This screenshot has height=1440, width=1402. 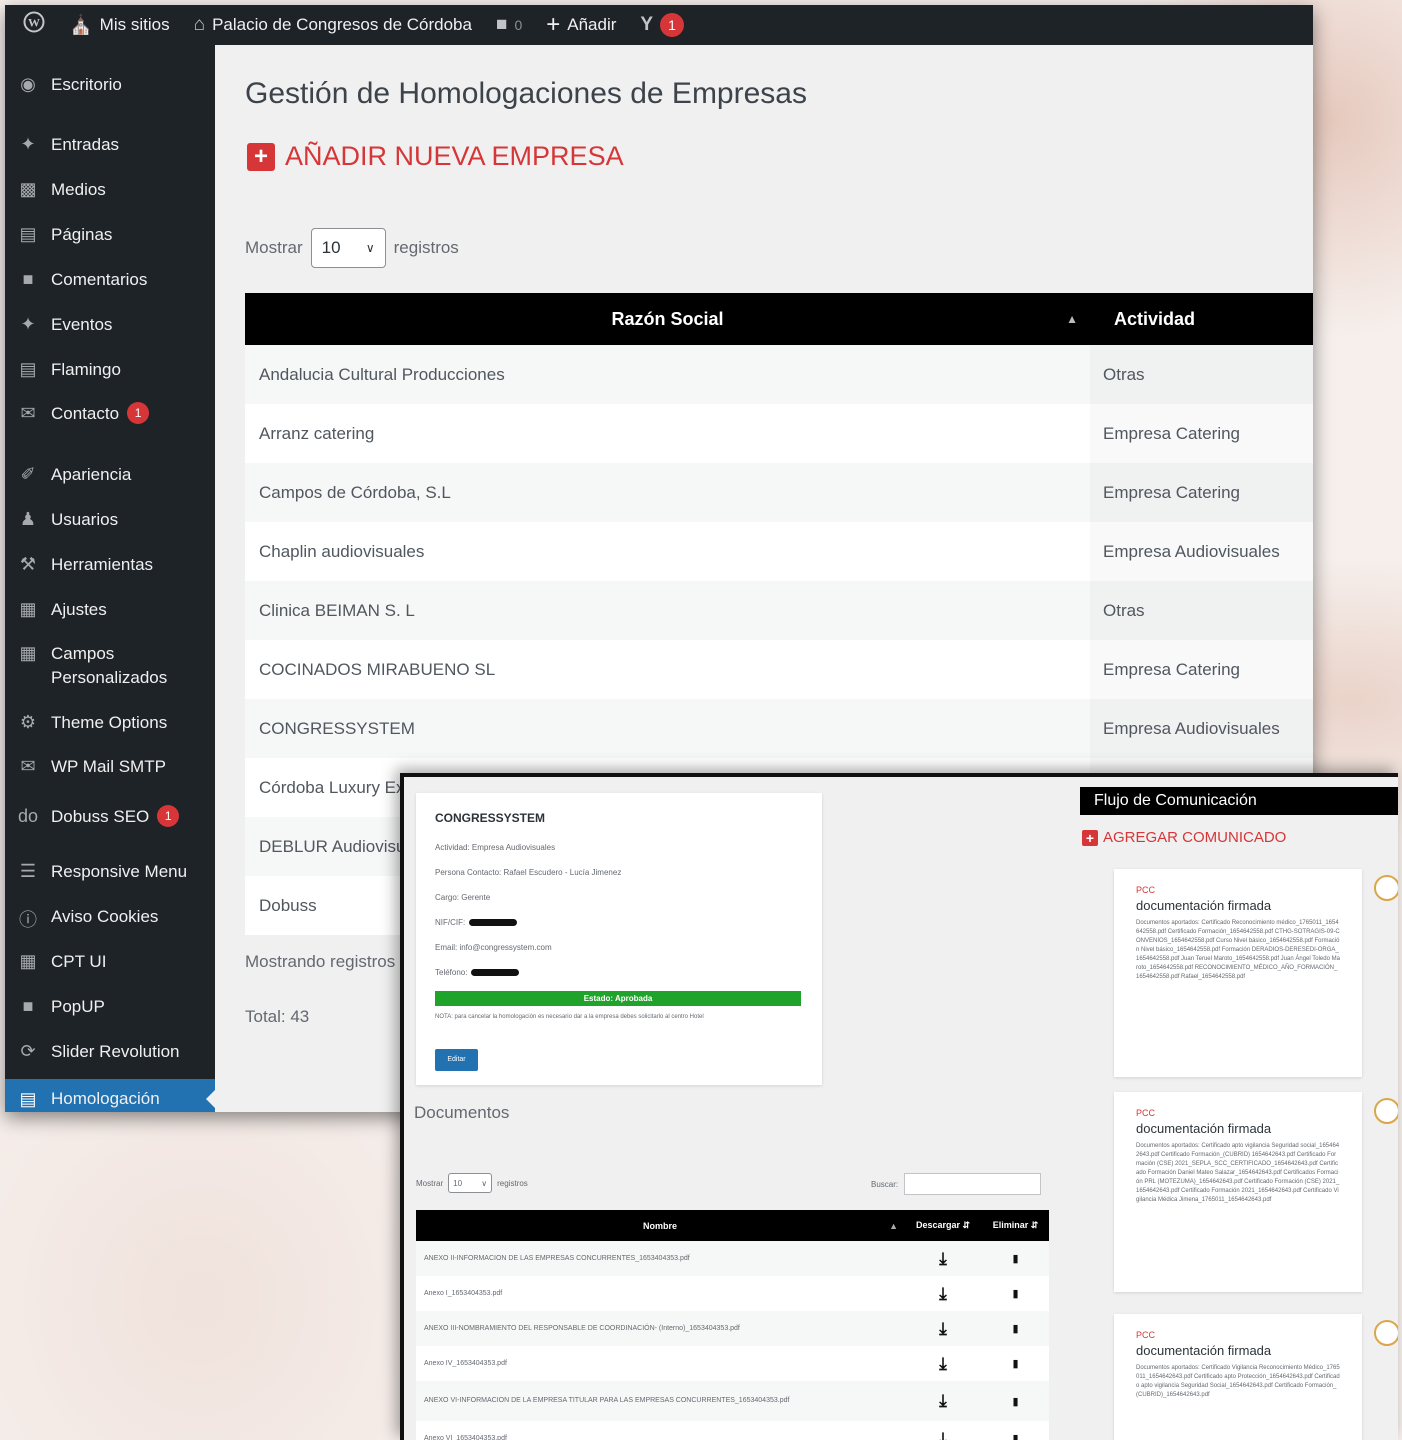 I want to click on sidebar-item-label: Eventos, so click(x=82, y=324).